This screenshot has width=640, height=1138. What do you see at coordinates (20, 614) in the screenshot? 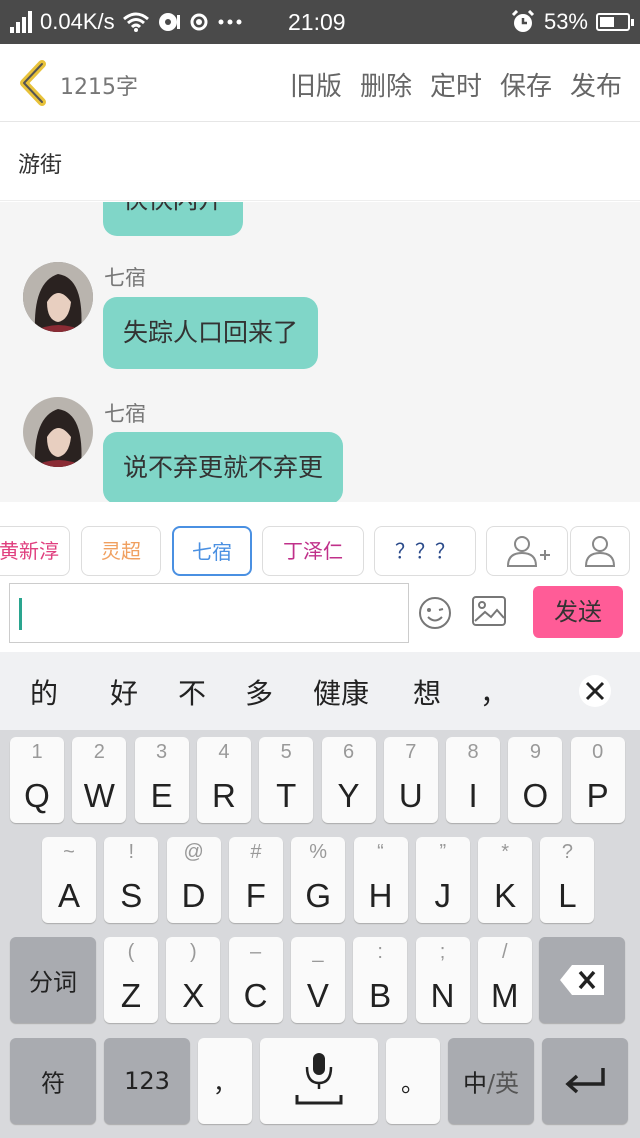
I see `text-caret` at bounding box center [20, 614].